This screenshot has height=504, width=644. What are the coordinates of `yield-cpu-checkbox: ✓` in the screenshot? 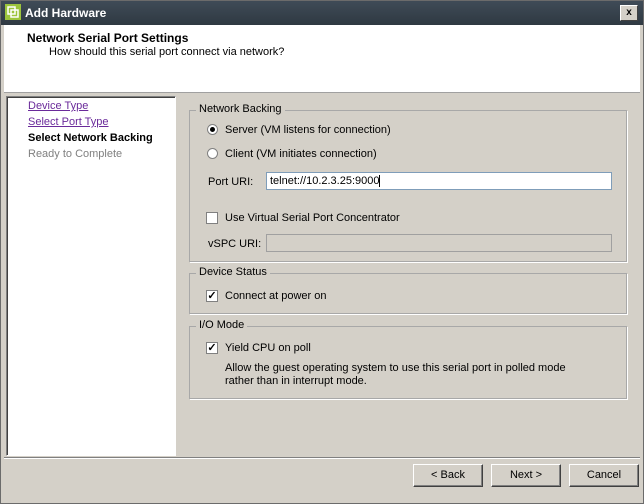 It's located at (212, 348).